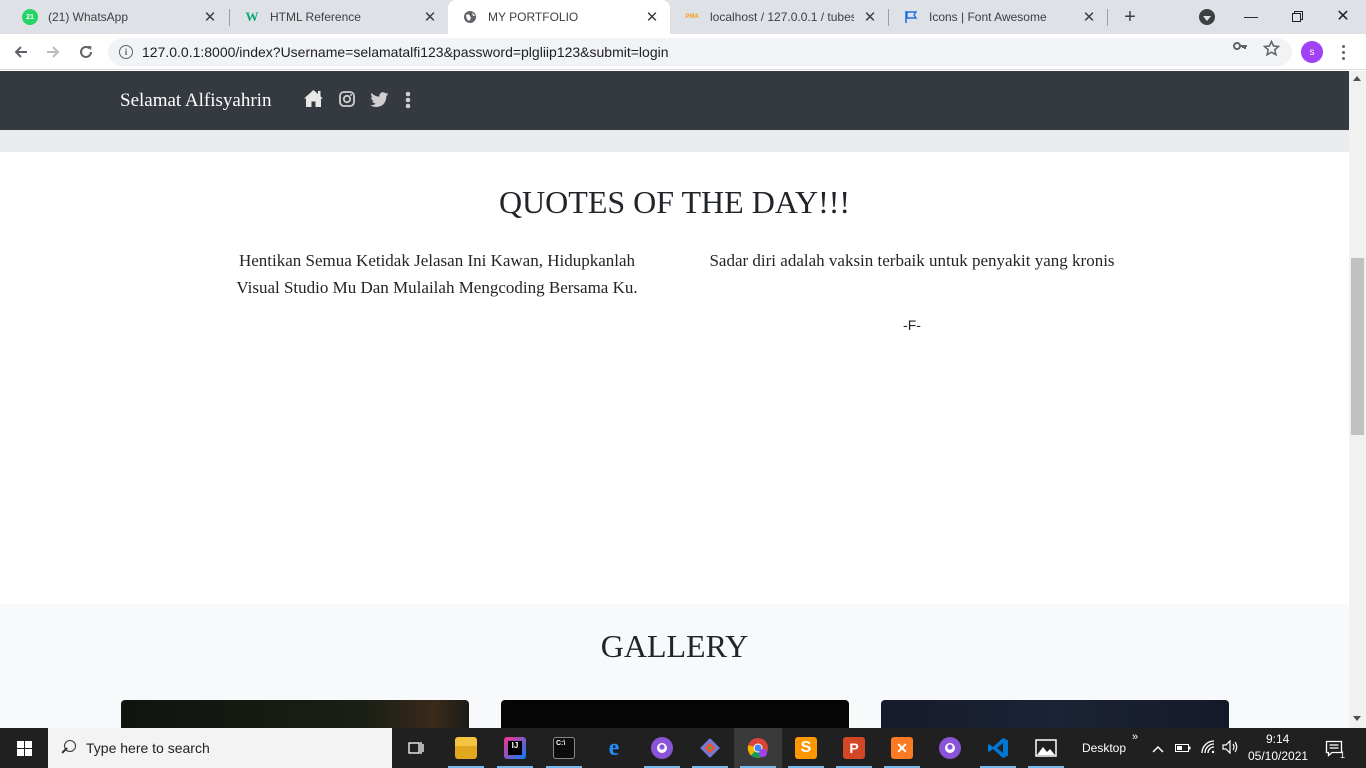  Describe the element at coordinates (692, 17) in the screenshot. I see `phpmyadmin-icon: PMA` at that location.